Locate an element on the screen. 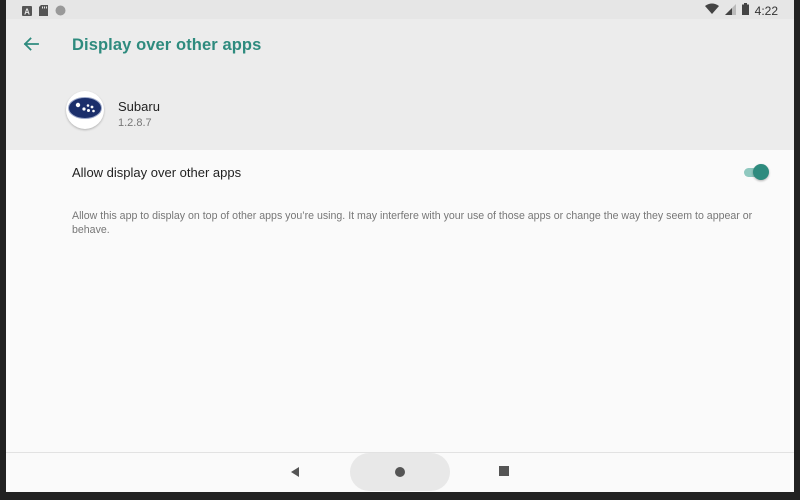 Image resolution: width=800 pixels, height=500 pixels. svg-text: A is located at coordinates (27, 11).